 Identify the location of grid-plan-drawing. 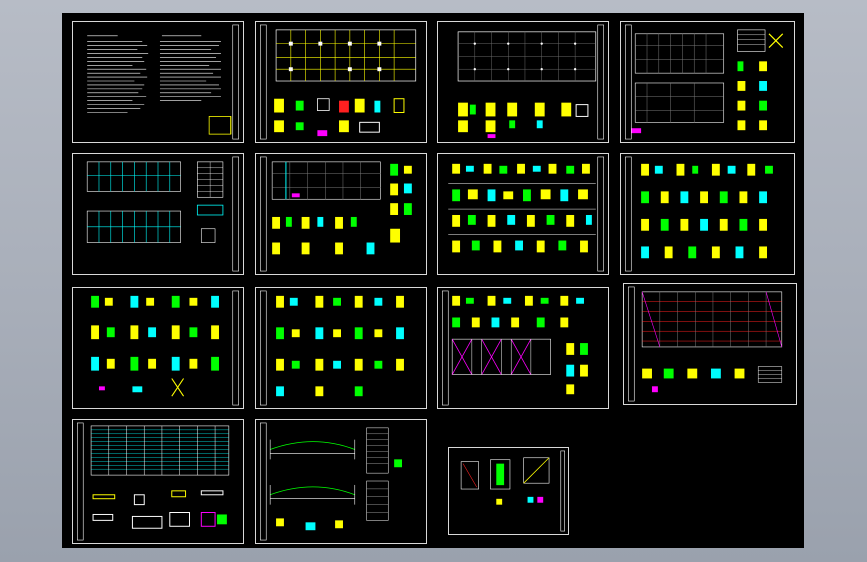
(704, 82).